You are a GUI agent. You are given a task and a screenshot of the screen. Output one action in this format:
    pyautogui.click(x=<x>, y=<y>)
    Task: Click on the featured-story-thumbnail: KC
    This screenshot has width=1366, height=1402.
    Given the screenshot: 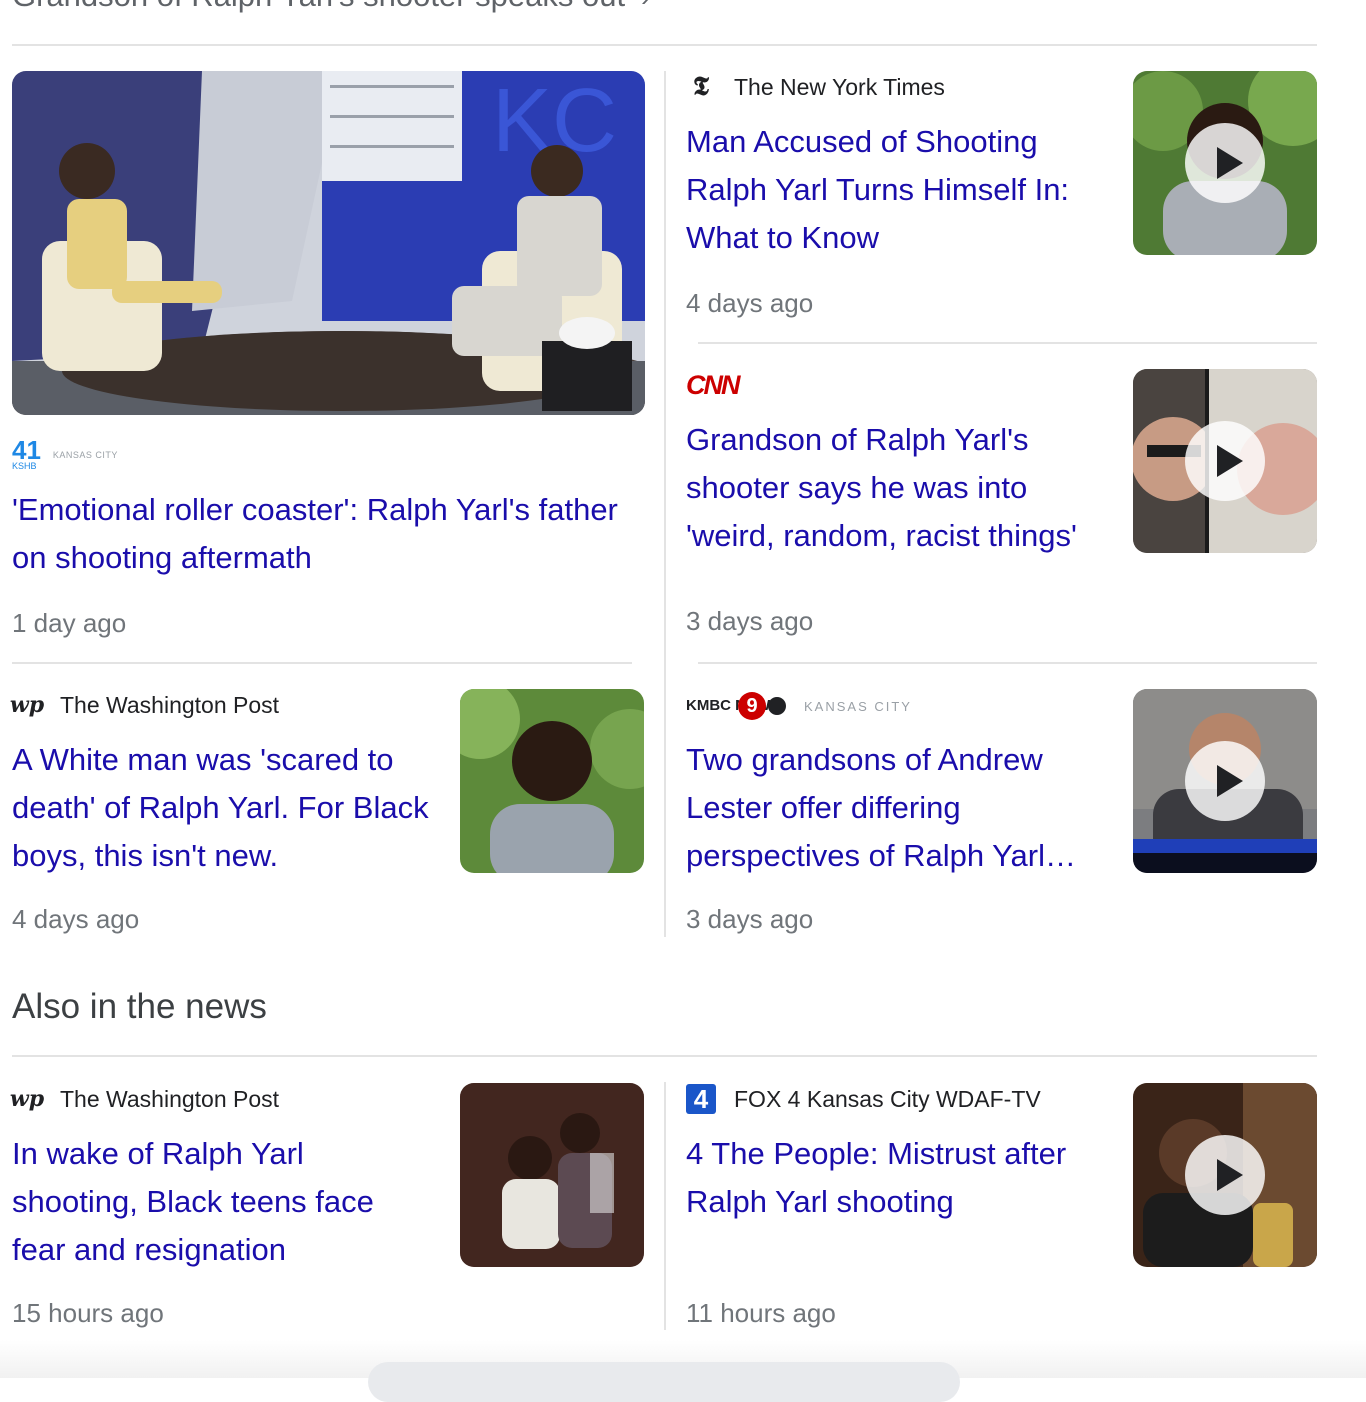 What is the action you would take?
    pyautogui.click(x=328, y=243)
    